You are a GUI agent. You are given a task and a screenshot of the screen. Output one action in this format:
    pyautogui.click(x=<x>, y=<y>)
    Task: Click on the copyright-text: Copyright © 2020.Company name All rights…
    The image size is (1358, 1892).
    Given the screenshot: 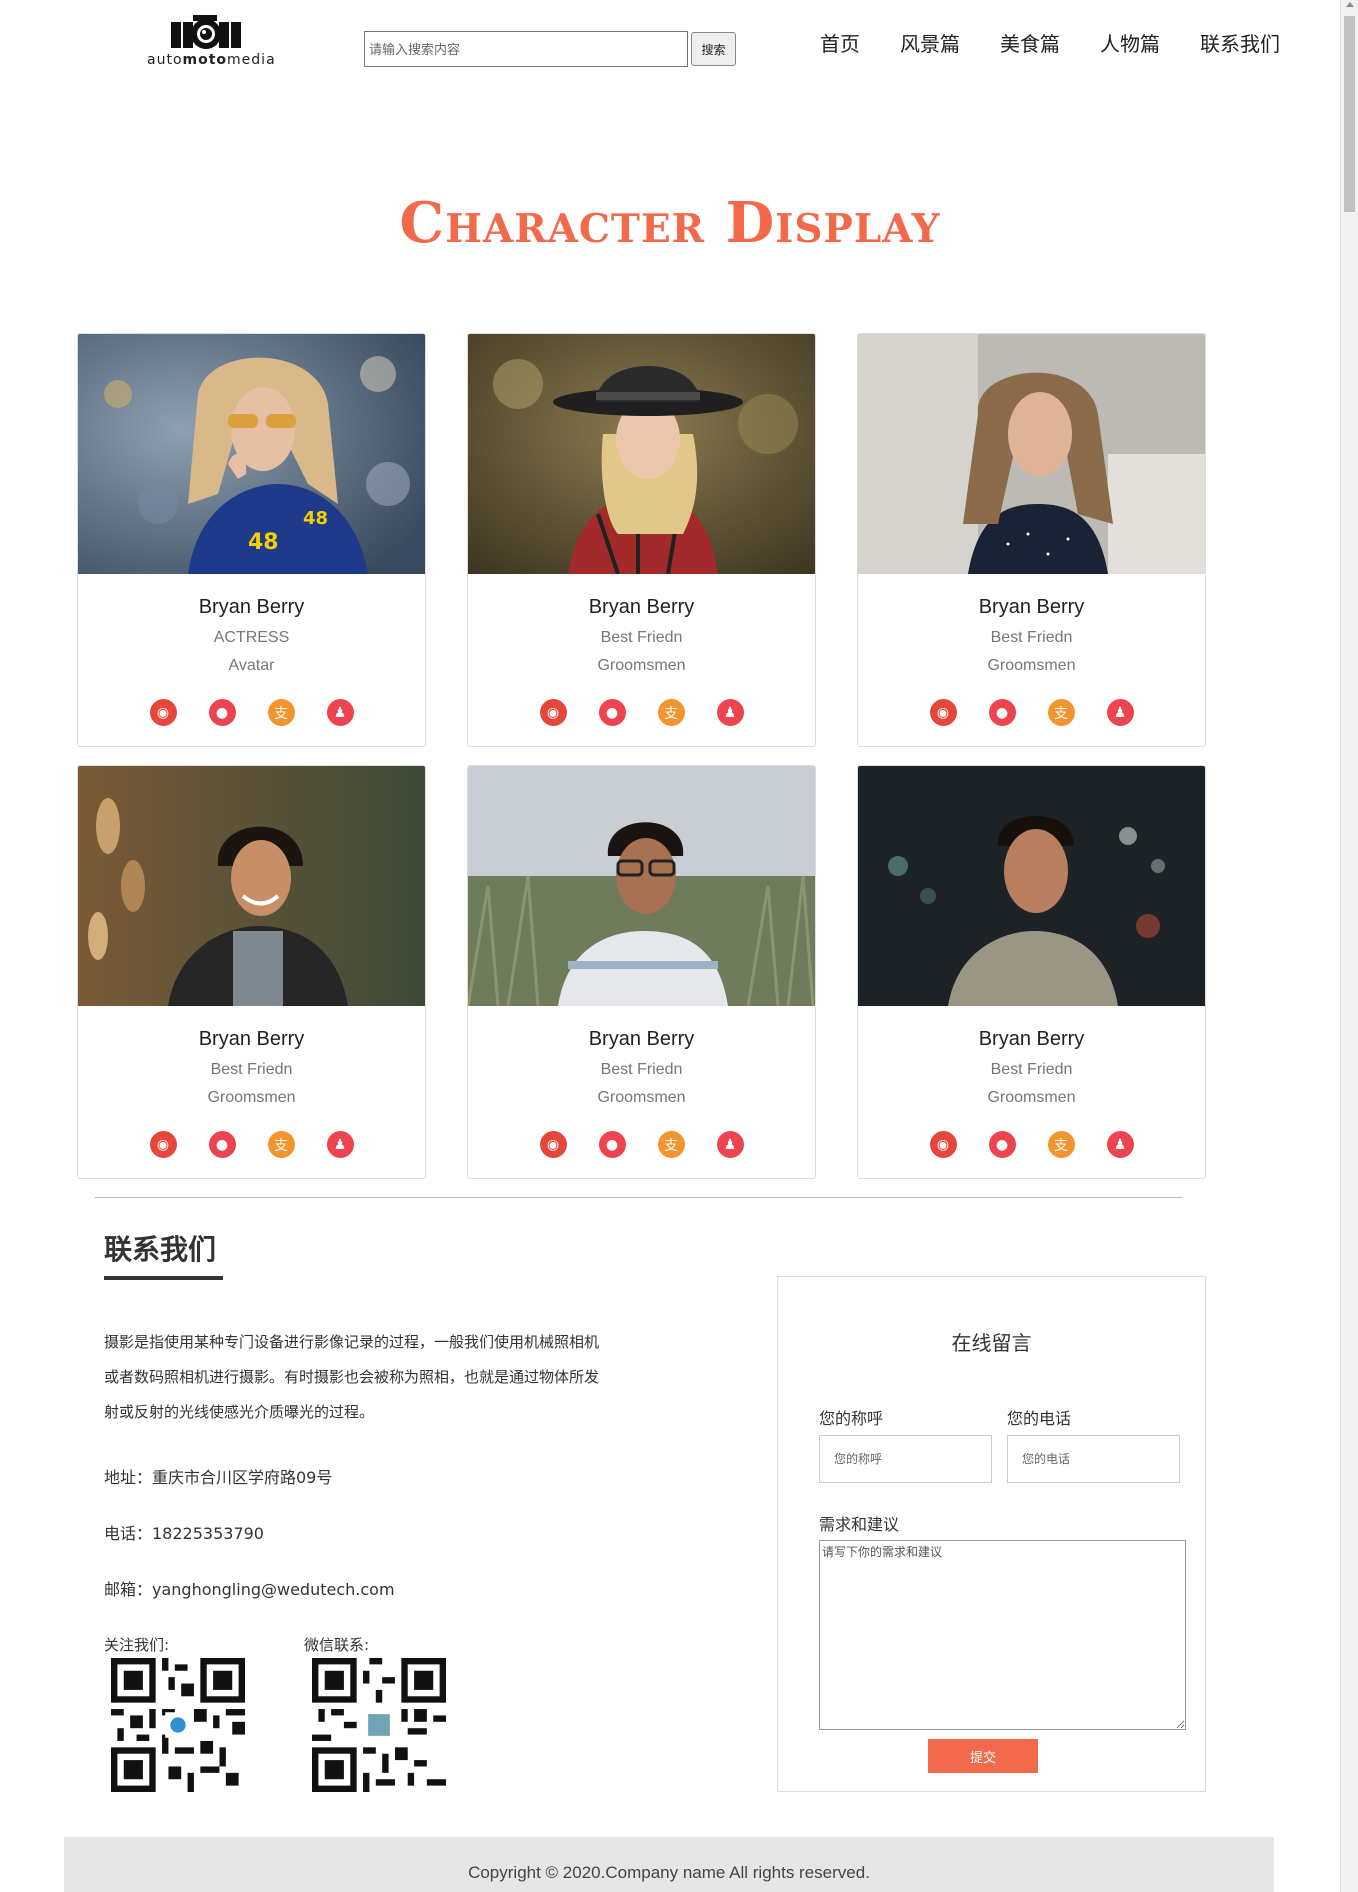 What is the action you would take?
    pyautogui.click(x=669, y=1872)
    